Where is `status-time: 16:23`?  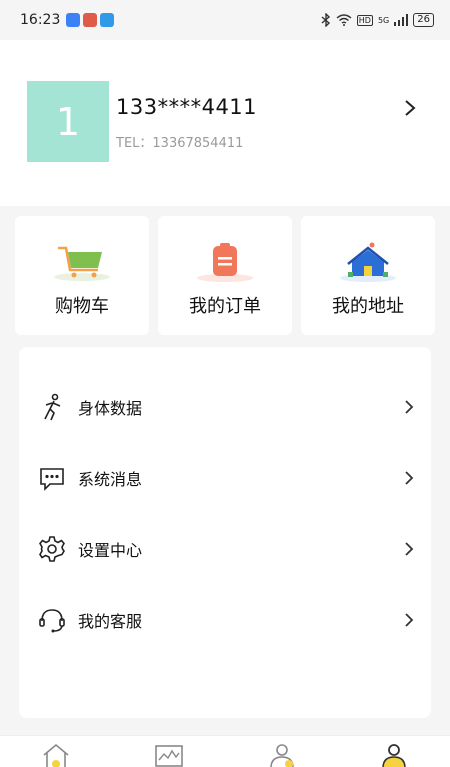 status-time: 16:23 is located at coordinates (40, 20).